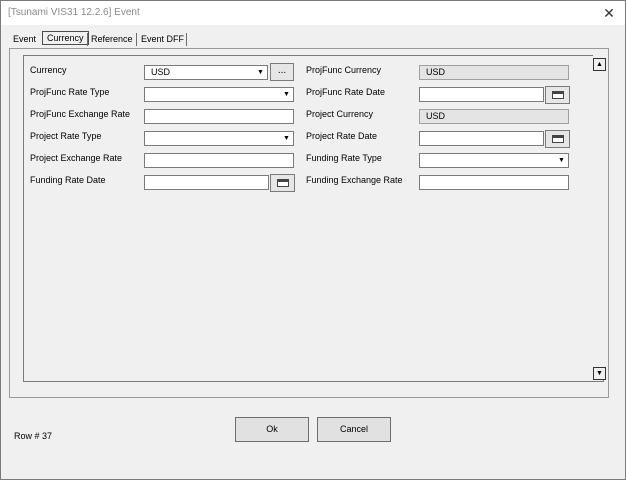  I want to click on projfunc-rate-date-input, so click(481, 94).